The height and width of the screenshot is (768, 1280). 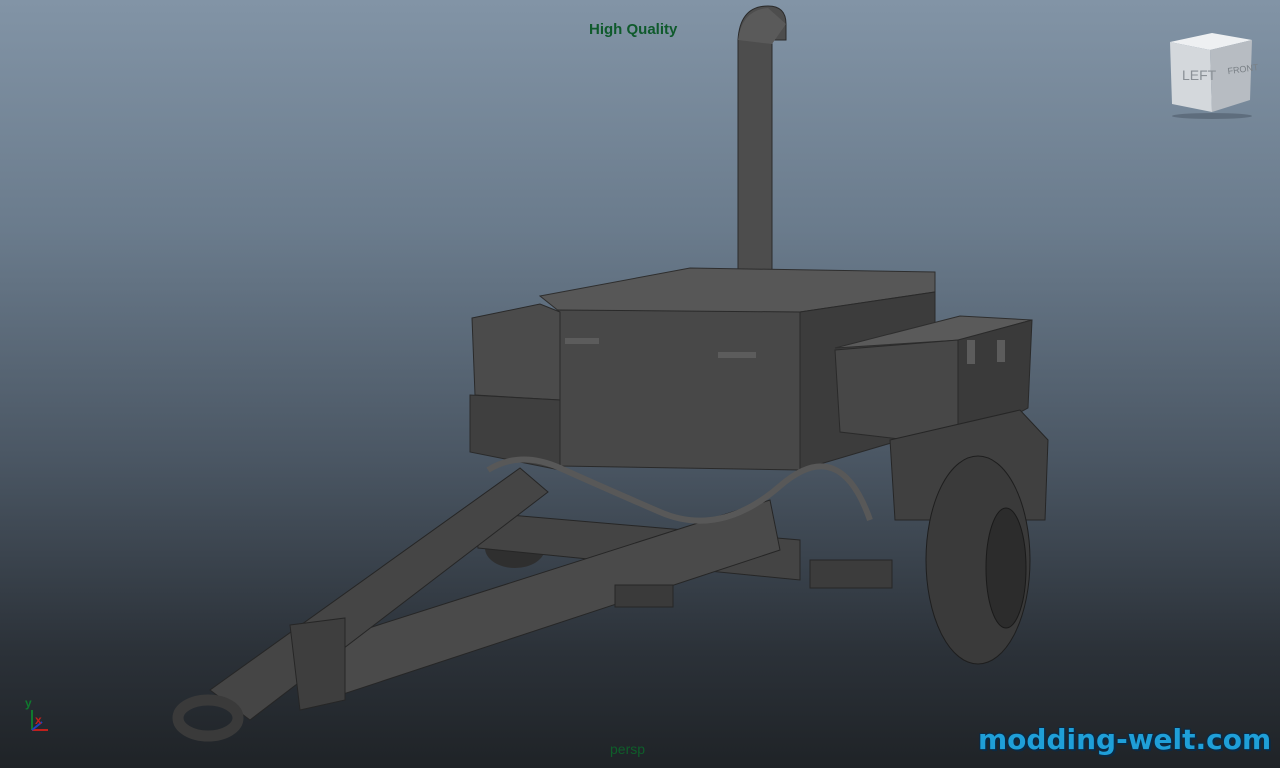 What do you see at coordinates (762, 144) in the screenshot?
I see `exhaust-pipe` at bounding box center [762, 144].